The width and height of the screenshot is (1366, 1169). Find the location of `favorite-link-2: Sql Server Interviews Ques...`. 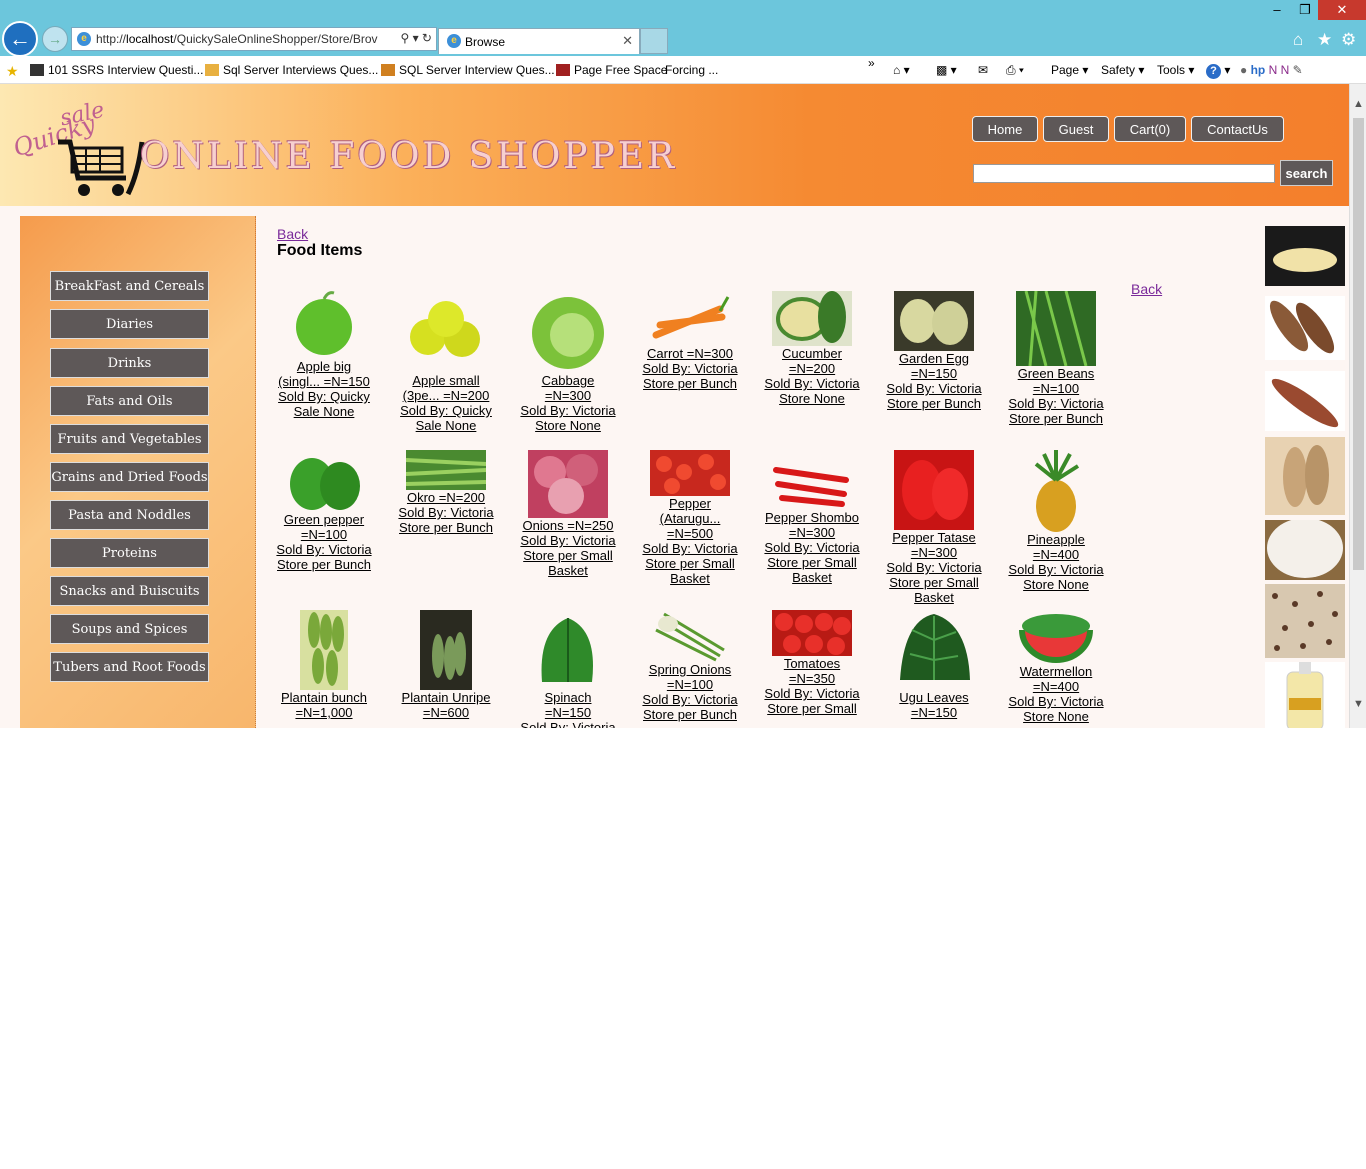

favorite-link-2: Sql Server Interviews Ques... is located at coordinates (291, 70).